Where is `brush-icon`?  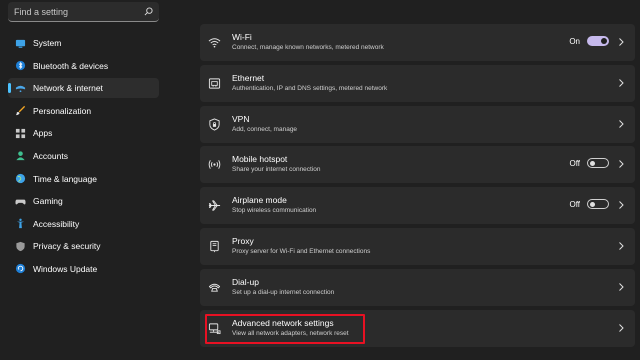
brush-icon is located at coordinates (20, 111).